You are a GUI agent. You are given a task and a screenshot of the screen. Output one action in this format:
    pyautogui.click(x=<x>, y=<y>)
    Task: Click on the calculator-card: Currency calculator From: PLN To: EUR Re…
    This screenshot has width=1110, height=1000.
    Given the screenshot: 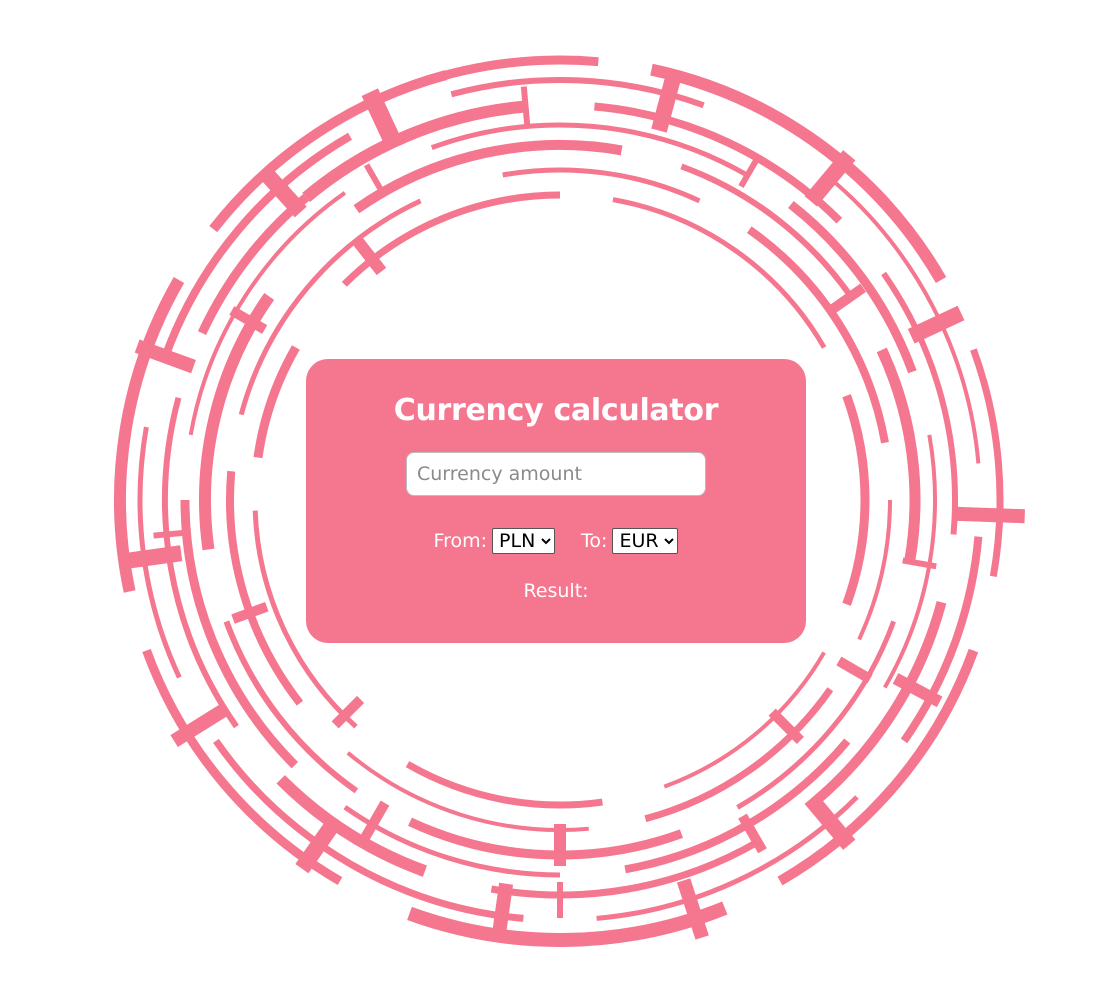 What is the action you would take?
    pyautogui.click(x=556, y=501)
    